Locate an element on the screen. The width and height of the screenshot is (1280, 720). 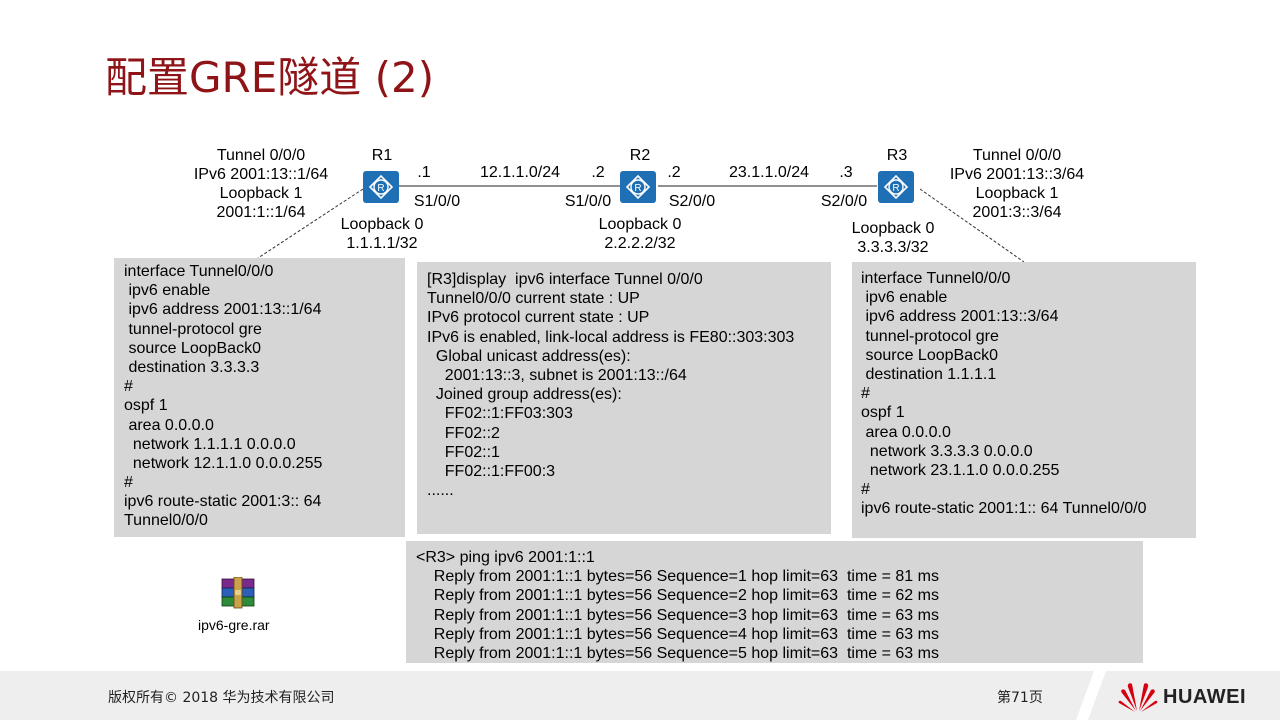
r3-interface: S2/0/0 is located at coordinates (844, 201).